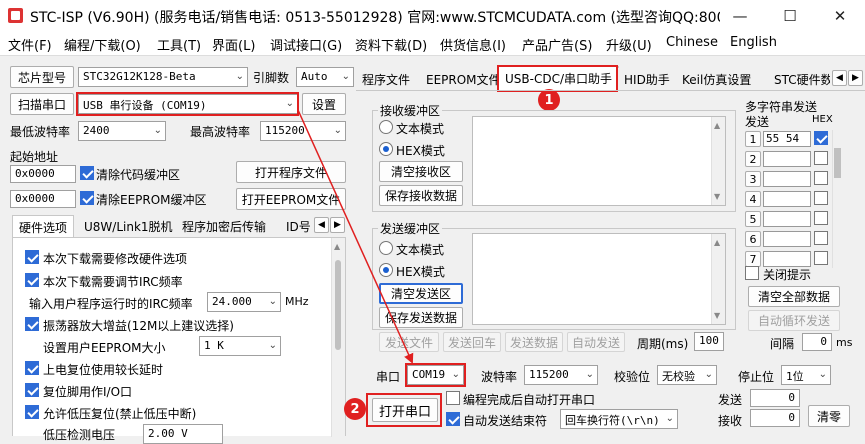  I want to click on receive-scrollbar: ▲ ▼, so click(718, 161).